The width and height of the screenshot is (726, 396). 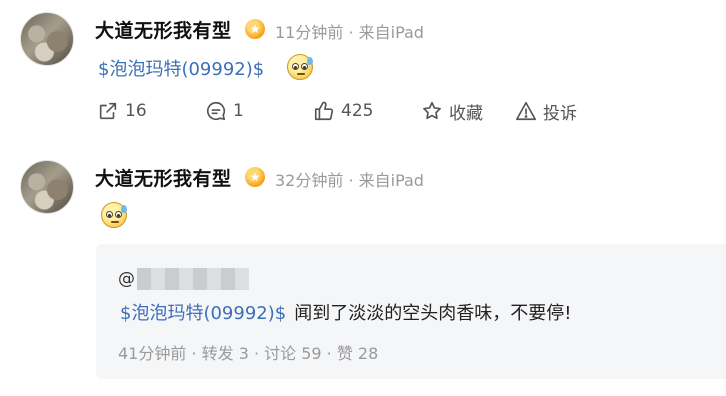 I want to click on comment-button: 1, so click(x=224, y=111).